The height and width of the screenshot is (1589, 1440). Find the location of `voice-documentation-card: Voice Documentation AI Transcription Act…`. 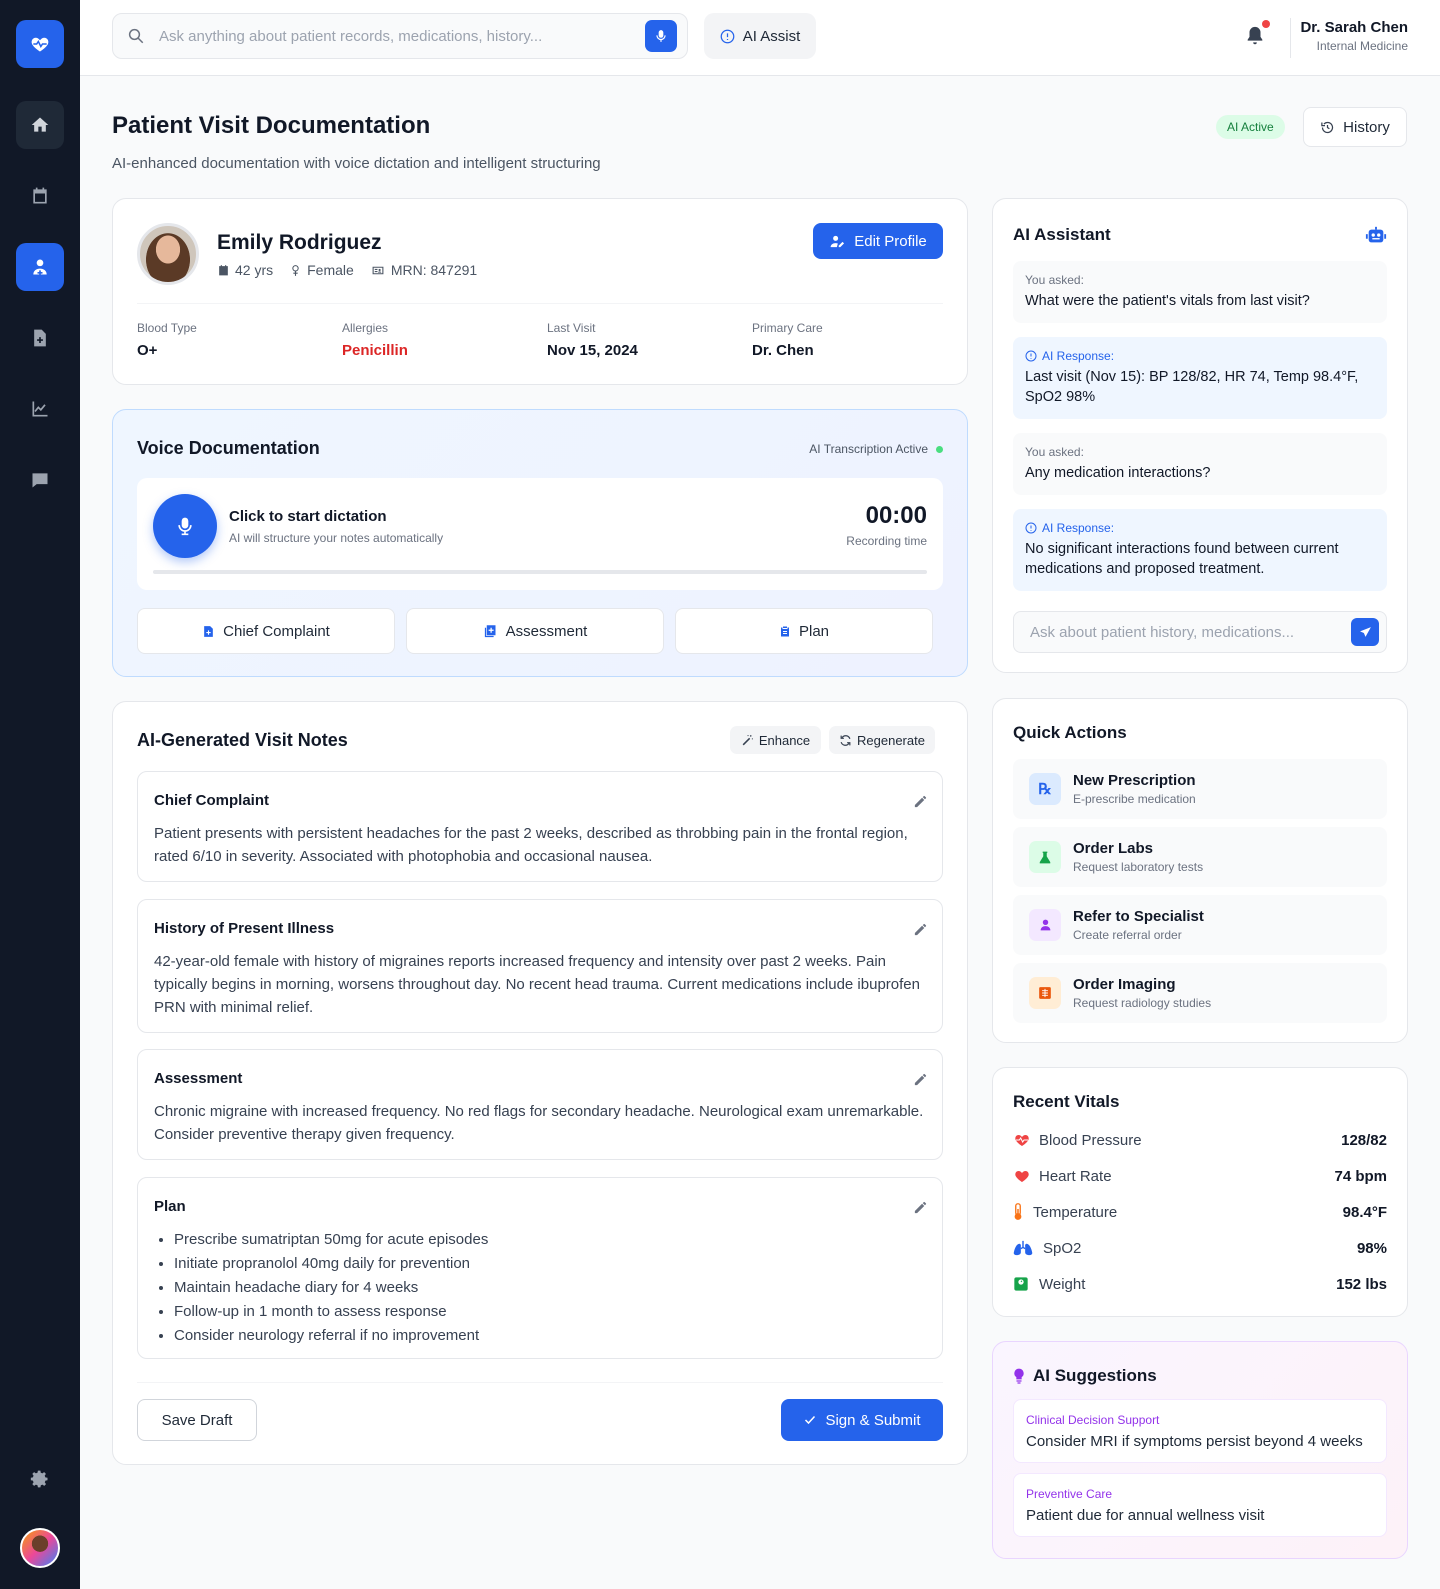

voice-documentation-card: Voice Documentation AI Transcription Act… is located at coordinates (540, 543).